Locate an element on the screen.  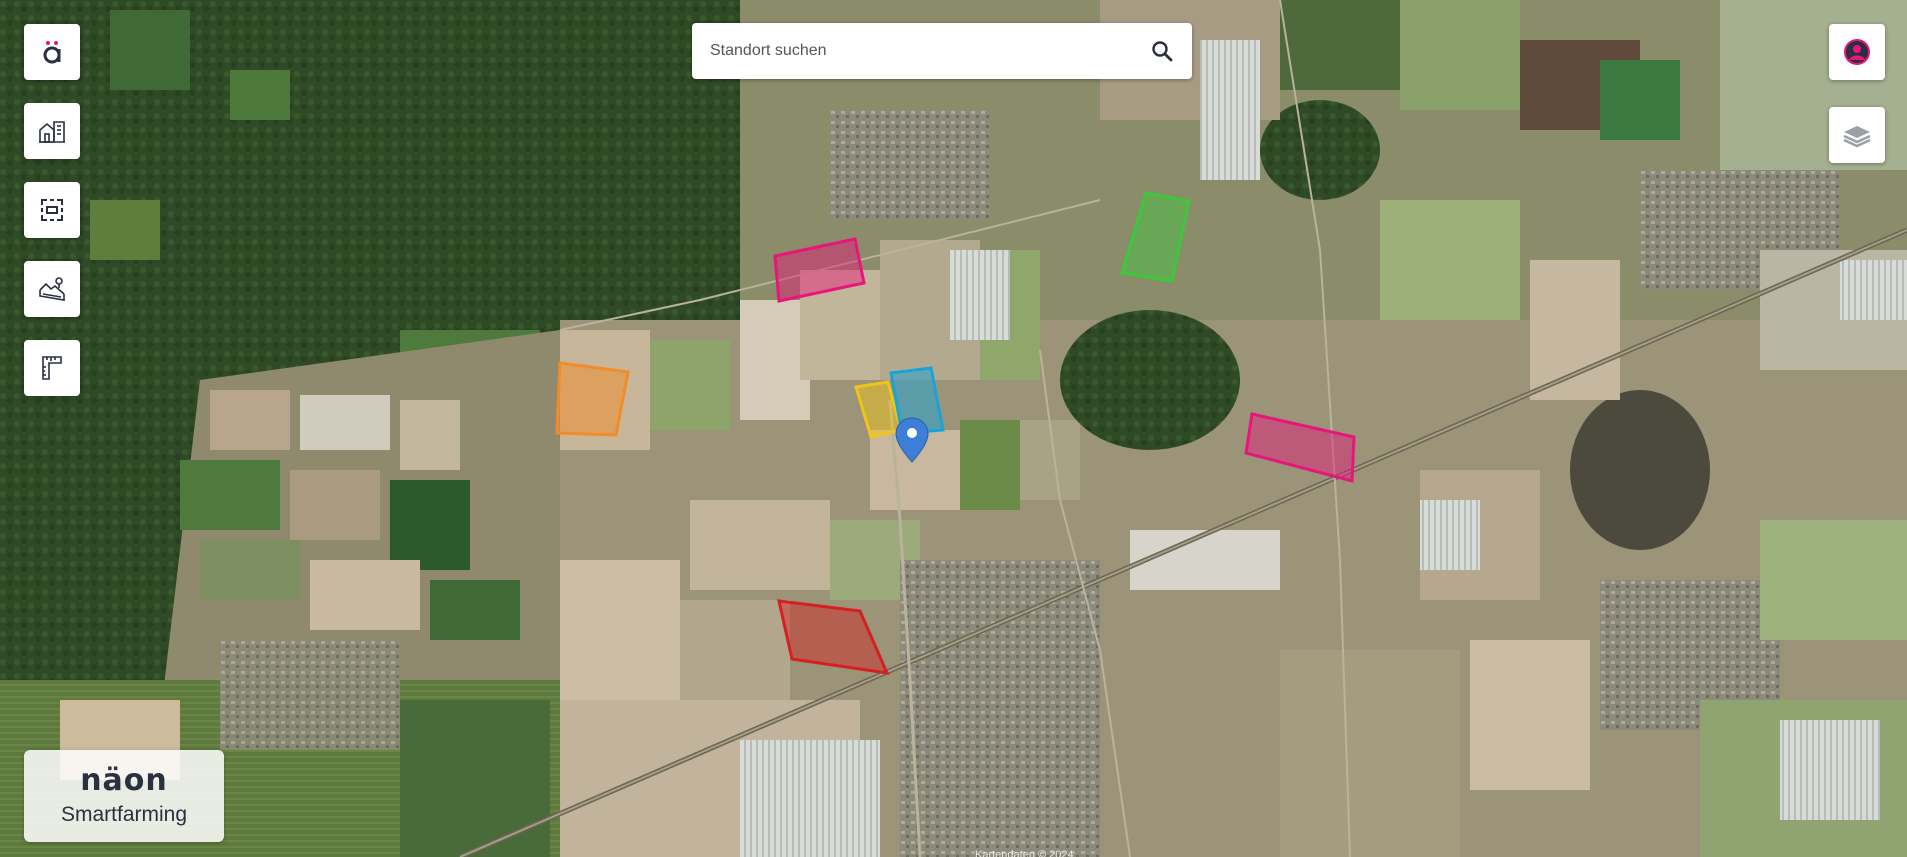
layers-button is located at coordinates (1857, 135).